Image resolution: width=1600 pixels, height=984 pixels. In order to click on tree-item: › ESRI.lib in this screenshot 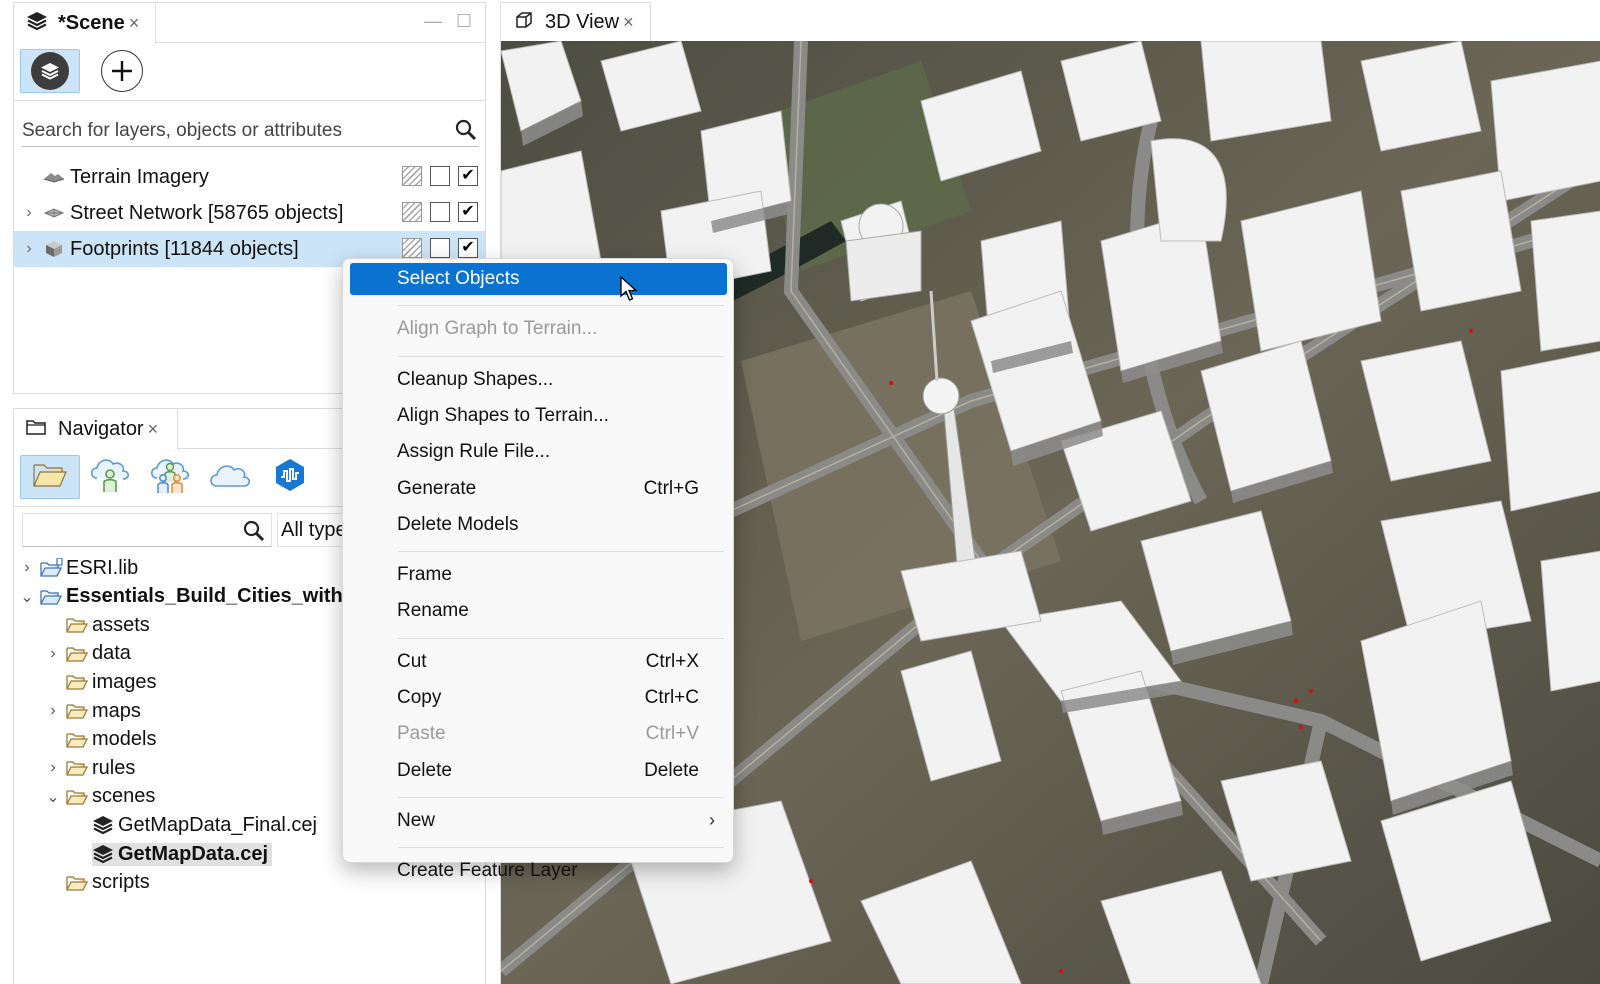, I will do `click(78, 568)`.